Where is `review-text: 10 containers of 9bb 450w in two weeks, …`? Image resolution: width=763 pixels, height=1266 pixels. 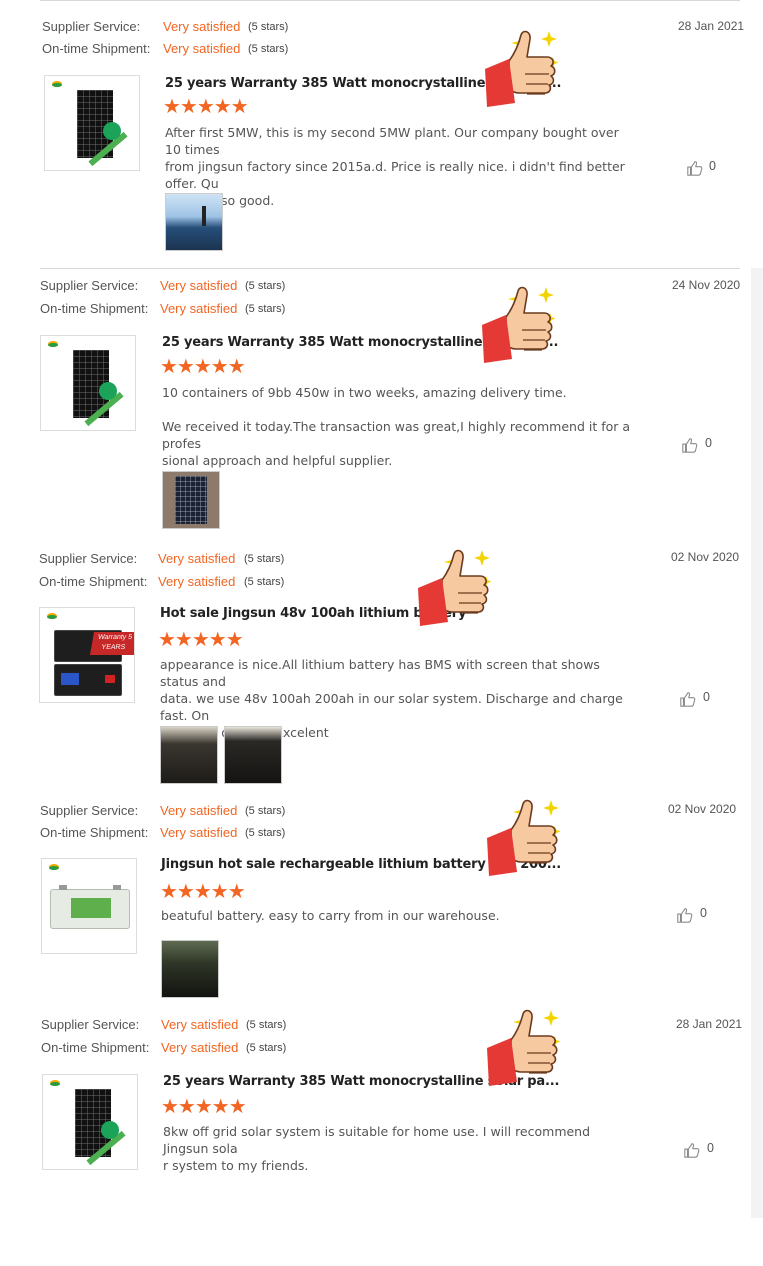 review-text: 10 containers of 9bb 450w in two weeks, … is located at coordinates (396, 426).